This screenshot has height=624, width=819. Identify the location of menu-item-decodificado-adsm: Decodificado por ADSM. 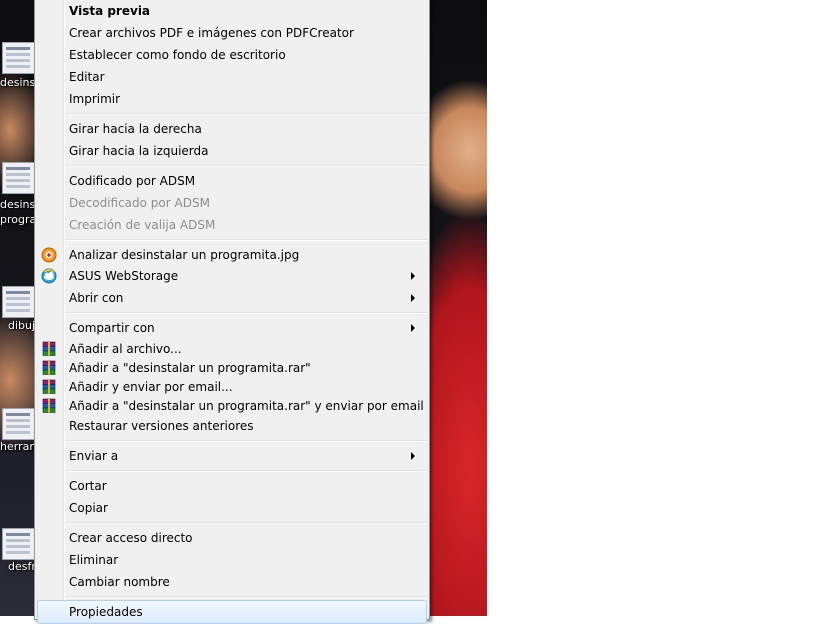
(139, 203).